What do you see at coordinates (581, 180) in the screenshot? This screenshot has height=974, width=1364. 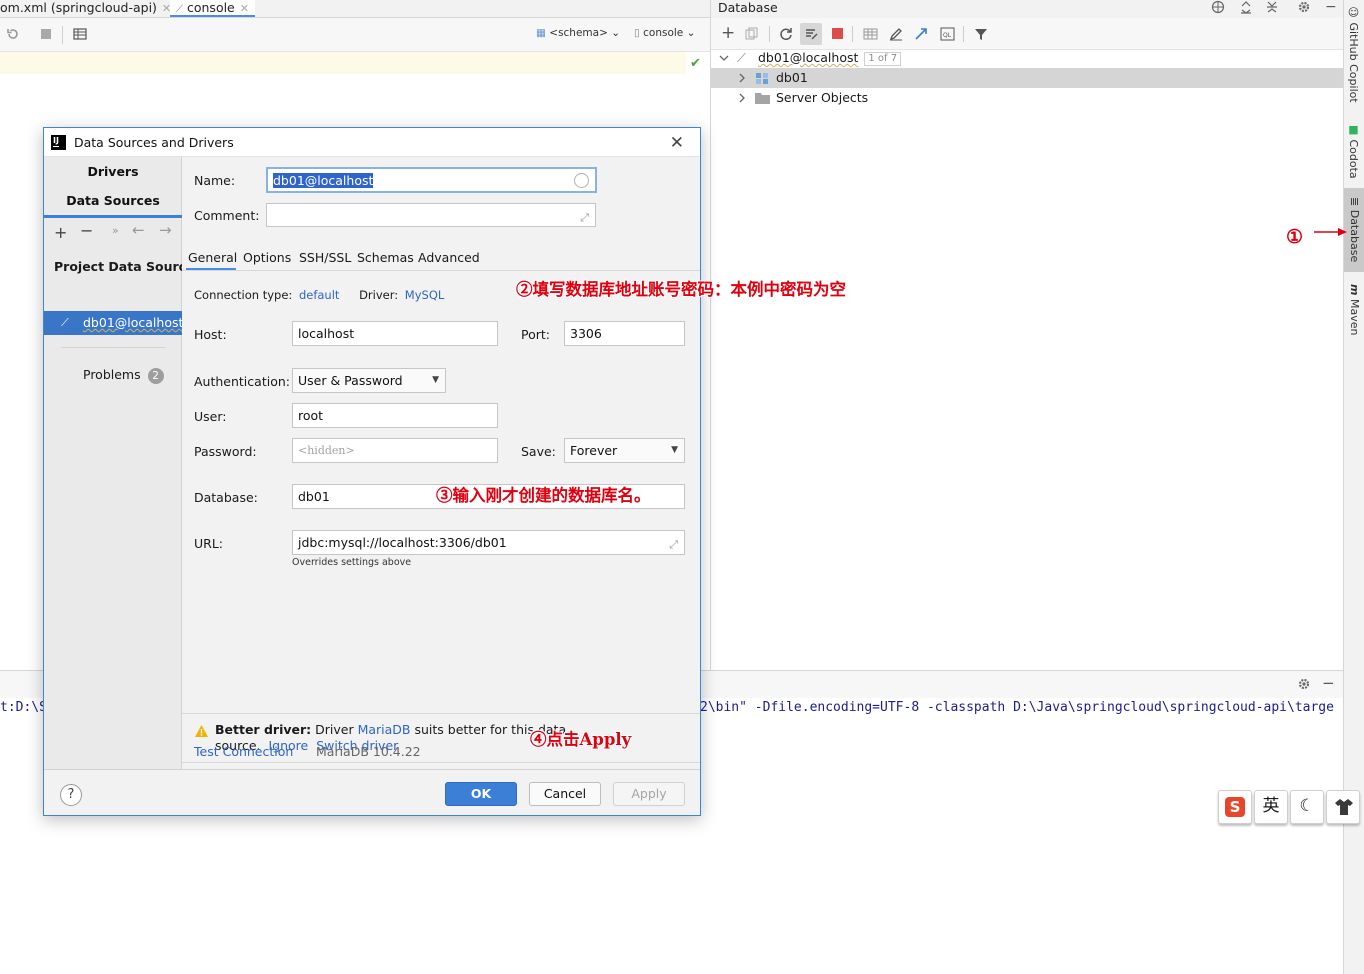 I see `color-picker-icon` at bounding box center [581, 180].